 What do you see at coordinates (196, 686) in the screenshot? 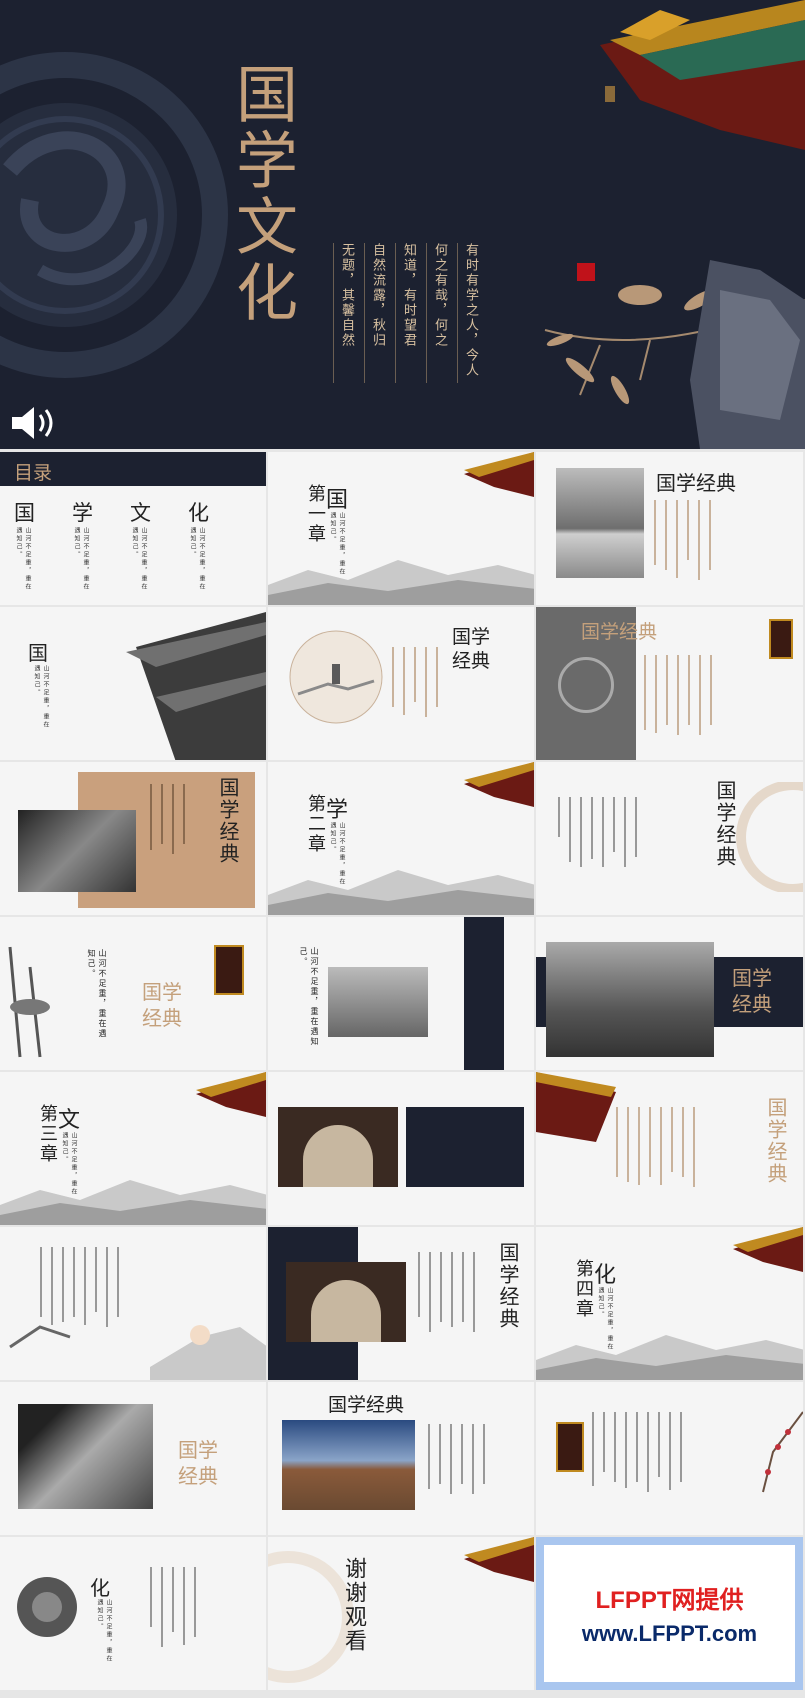
I see `pavilion-photo` at bounding box center [196, 686].